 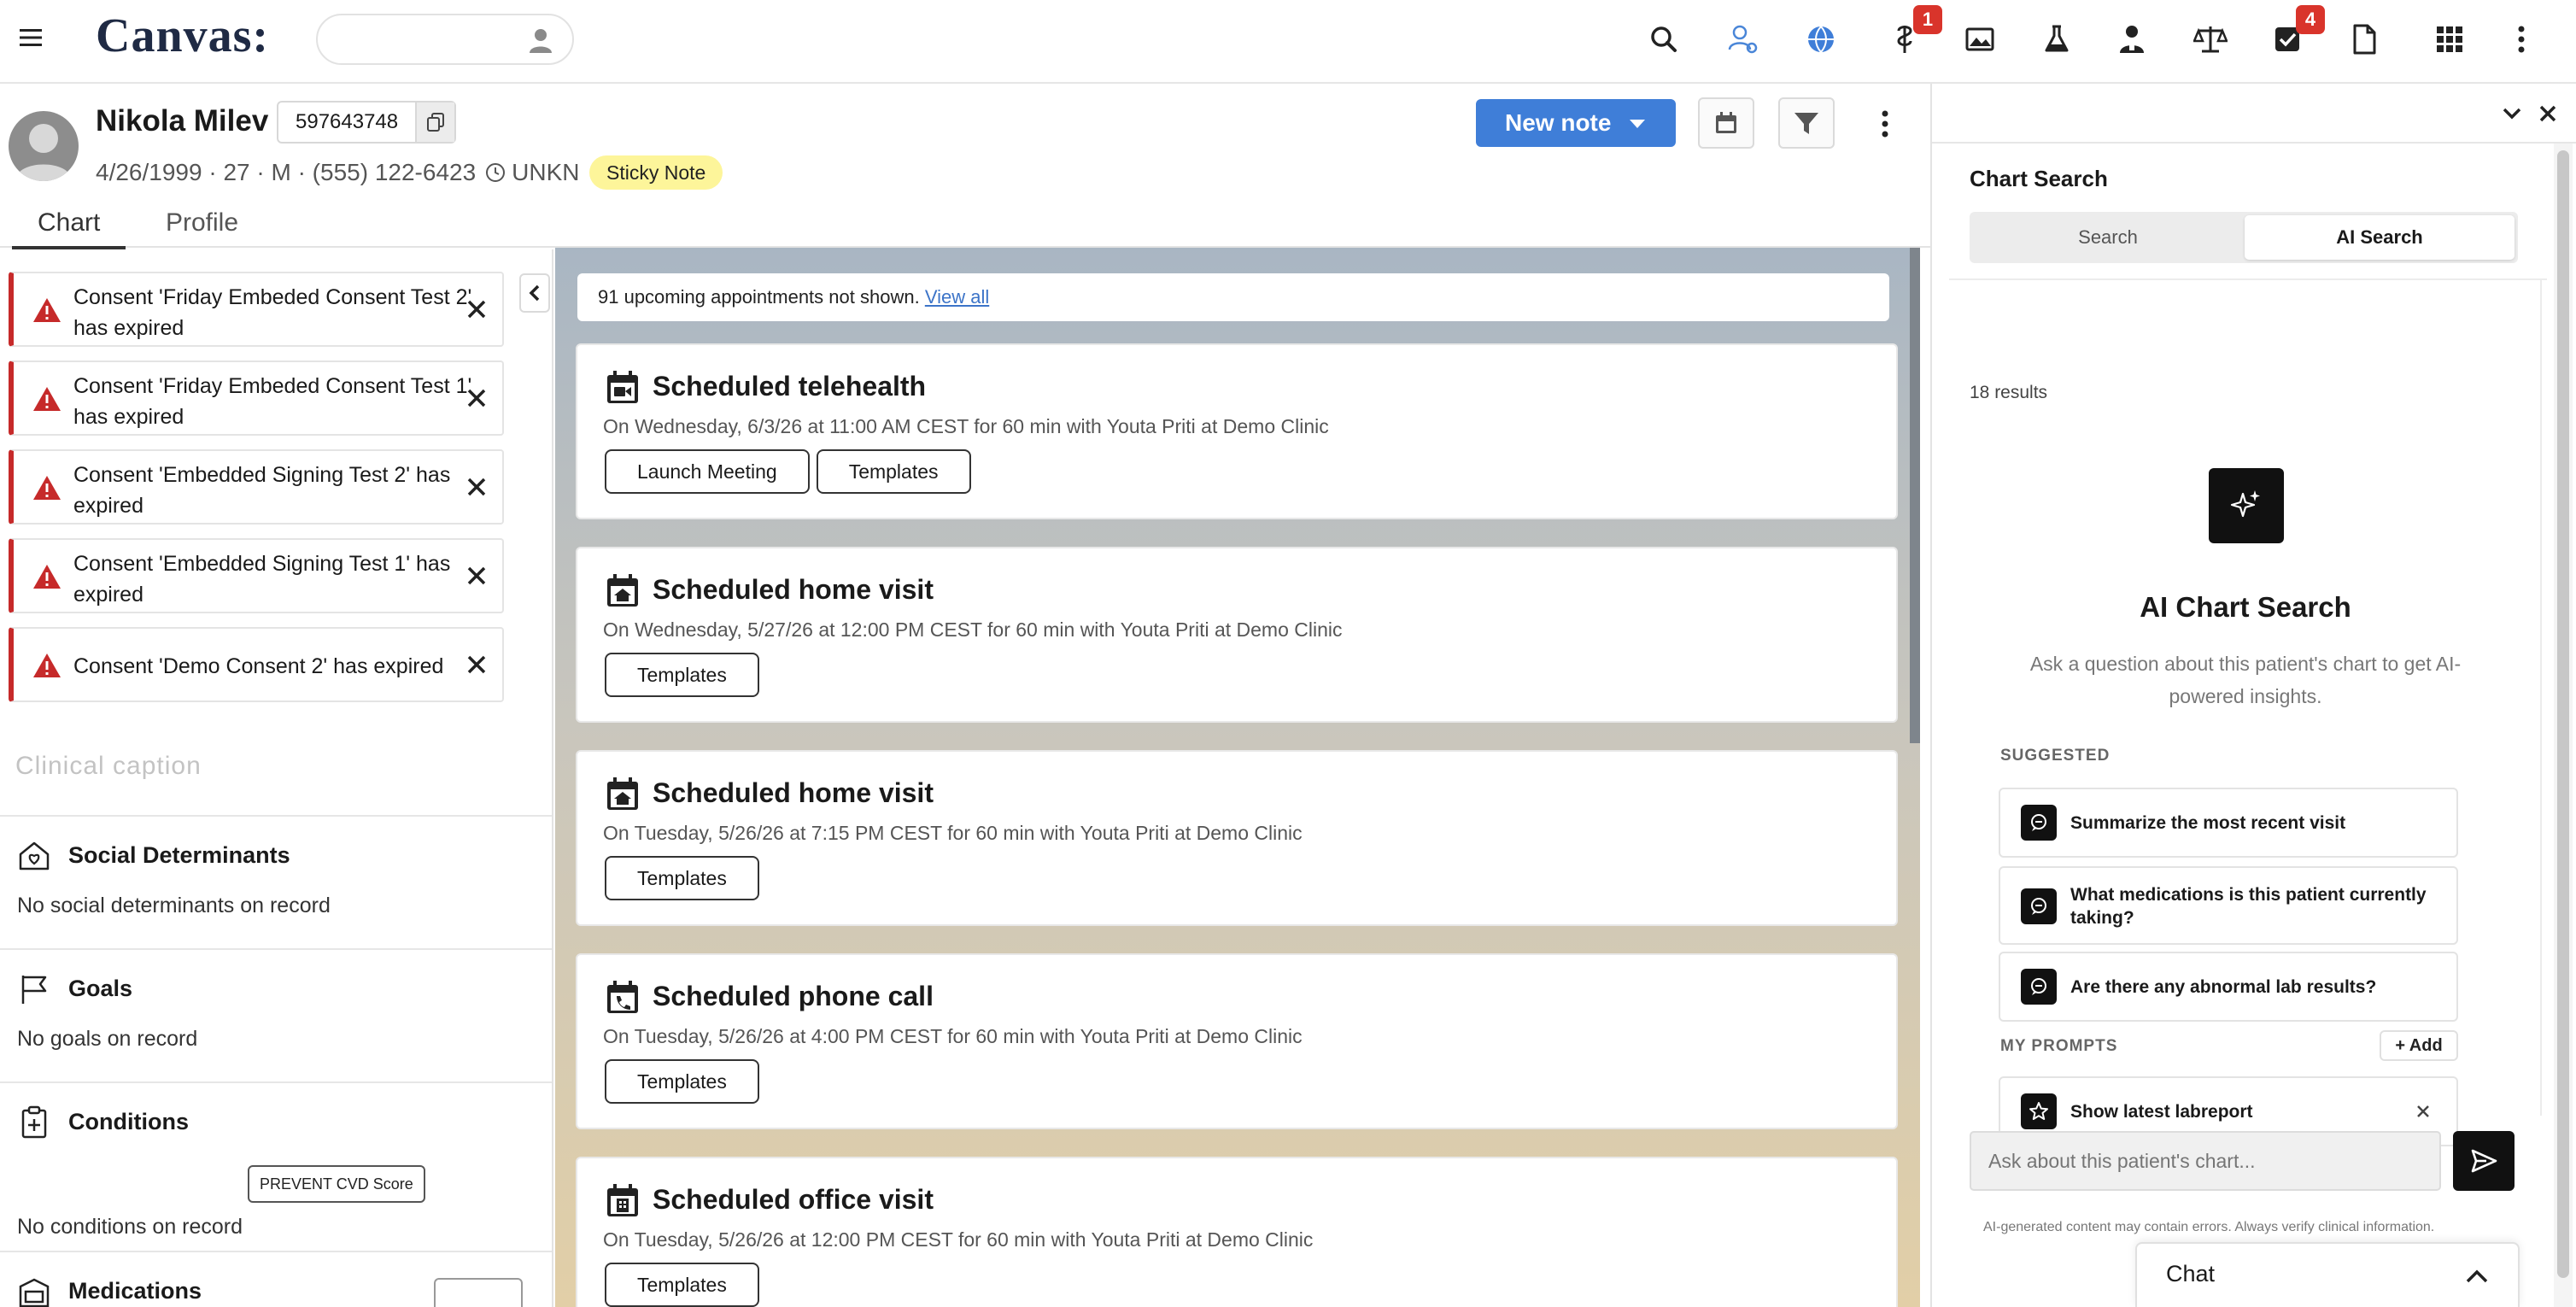 What do you see at coordinates (2228, 987) in the screenshot?
I see `suggested-prompt: Are there any abnormal lab results?` at bounding box center [2228, 987].